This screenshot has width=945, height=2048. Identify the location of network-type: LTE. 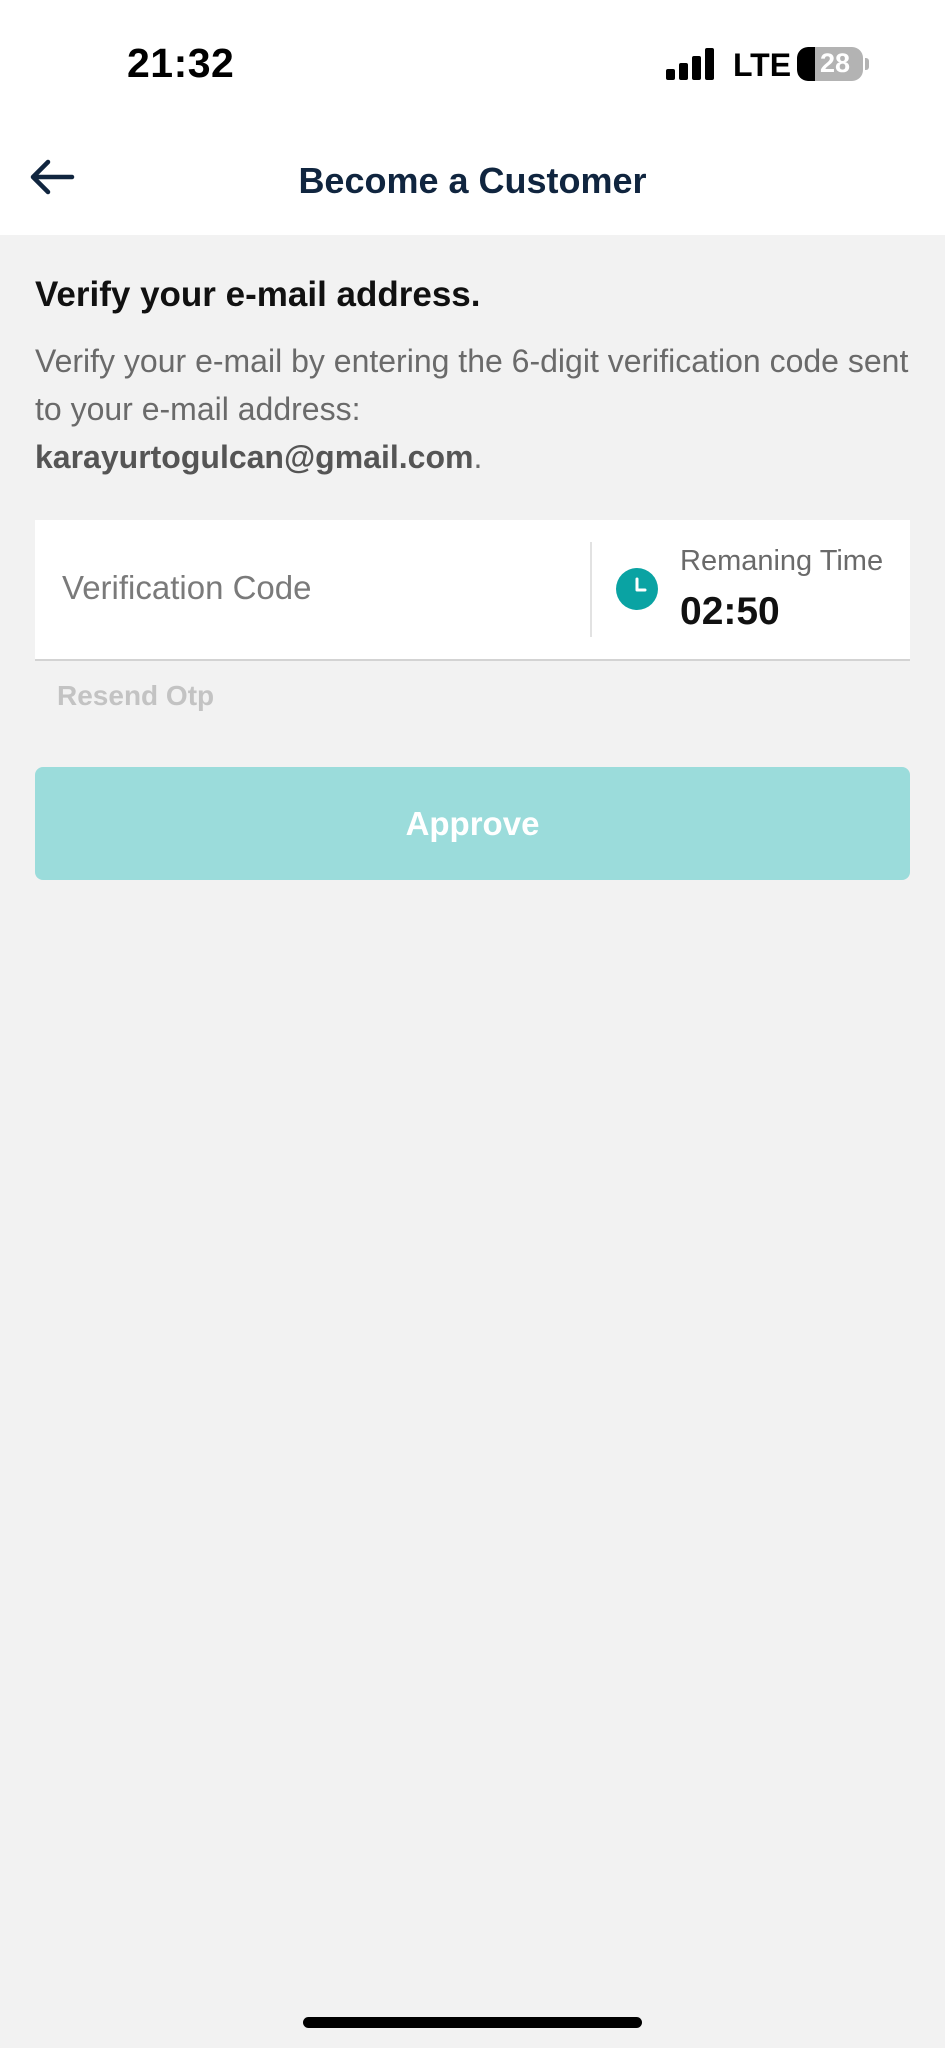
(762, 65).